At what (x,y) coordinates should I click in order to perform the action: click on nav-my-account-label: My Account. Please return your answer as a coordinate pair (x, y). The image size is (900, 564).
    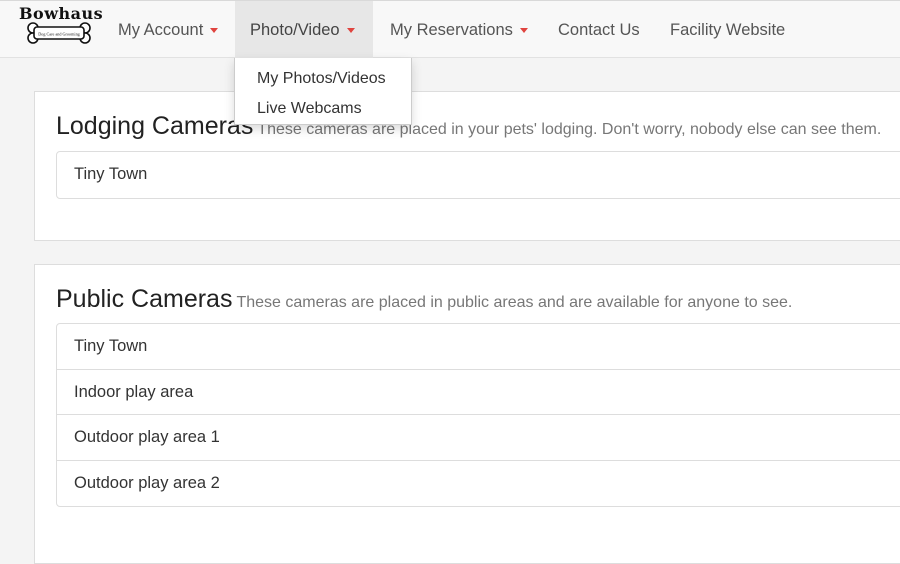
    Looking at the image, I should click on (161, 30).